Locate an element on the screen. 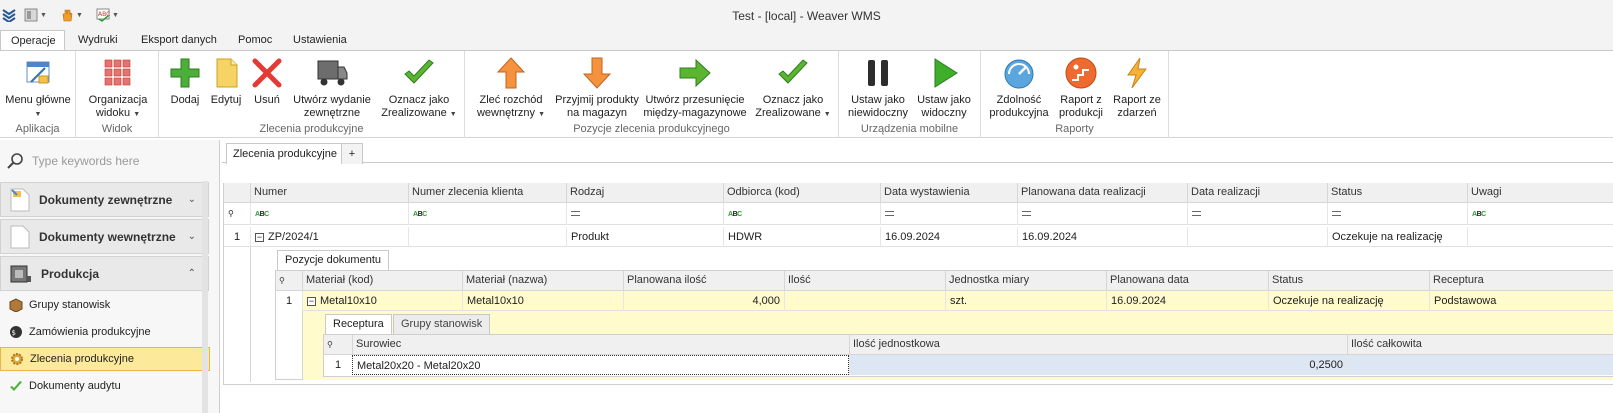  cell-material-kod: − Metal10x10 is located at coordinates (382, 301).